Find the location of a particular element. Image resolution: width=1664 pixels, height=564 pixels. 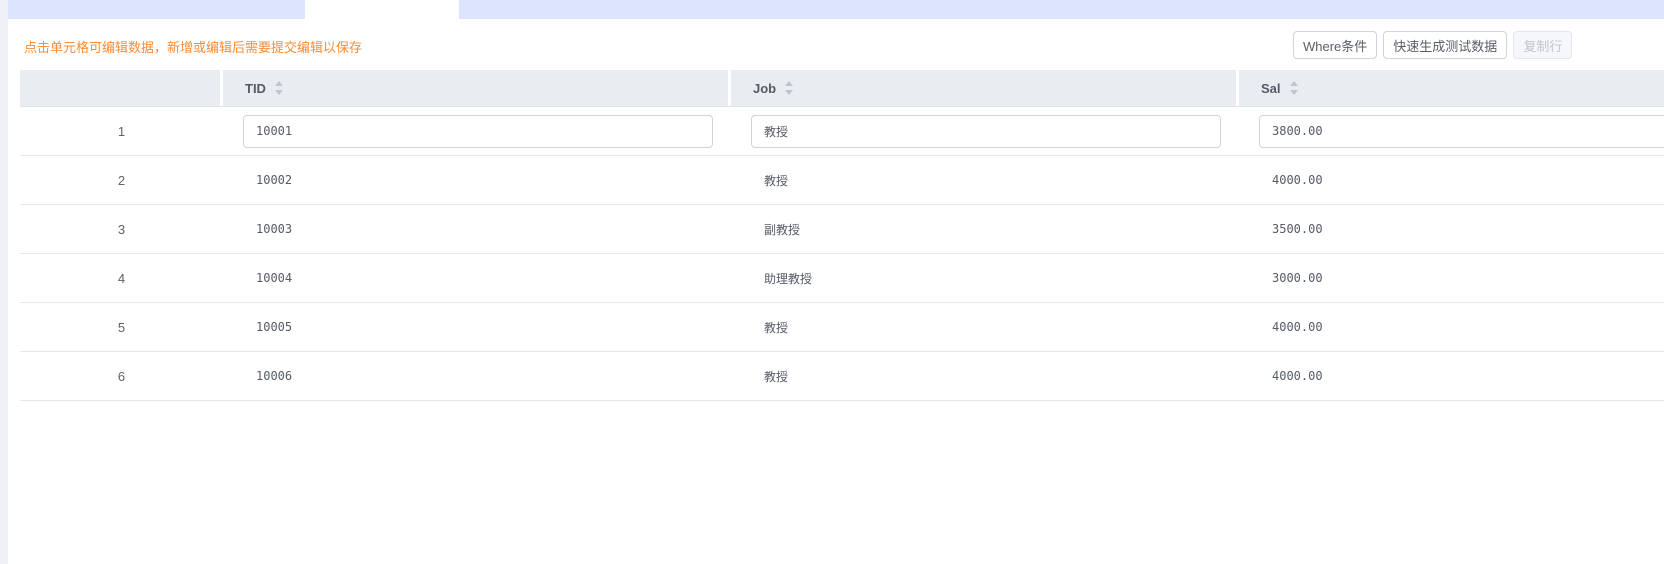

column-label: Sal is located at coordinates (1271, 88).